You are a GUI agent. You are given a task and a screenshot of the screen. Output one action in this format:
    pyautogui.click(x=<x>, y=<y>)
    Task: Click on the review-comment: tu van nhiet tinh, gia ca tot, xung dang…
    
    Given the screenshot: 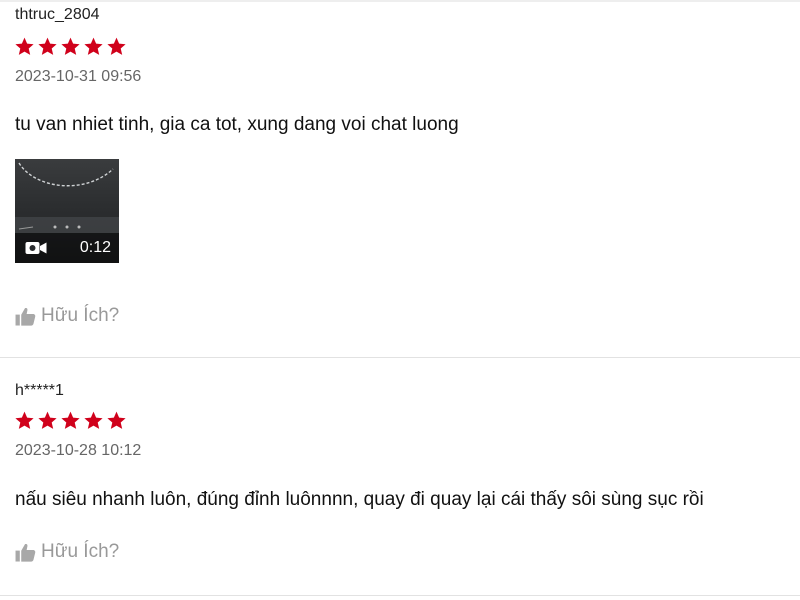 What is the action you would take?
    pyautogui.click(x=237, y=124)
    